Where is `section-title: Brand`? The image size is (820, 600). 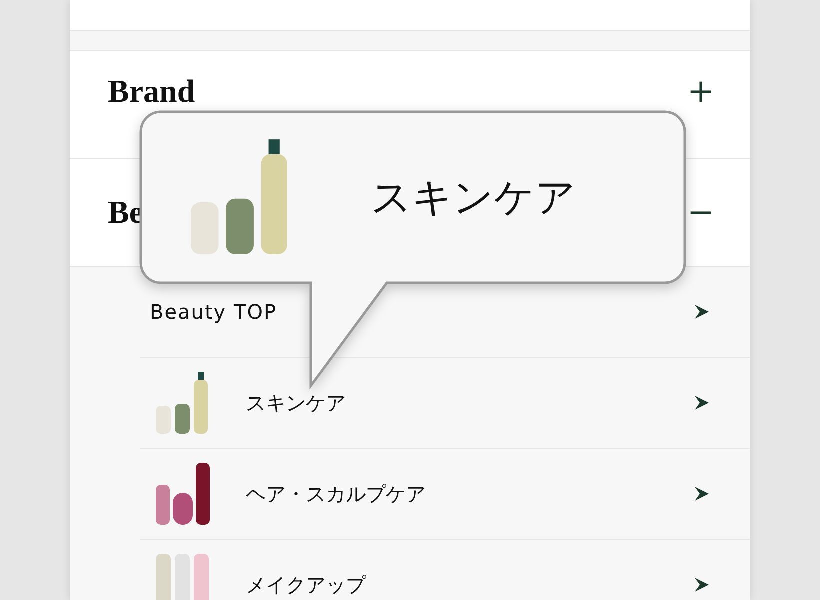 section-title: Brand is located at coordinates (152, 92).